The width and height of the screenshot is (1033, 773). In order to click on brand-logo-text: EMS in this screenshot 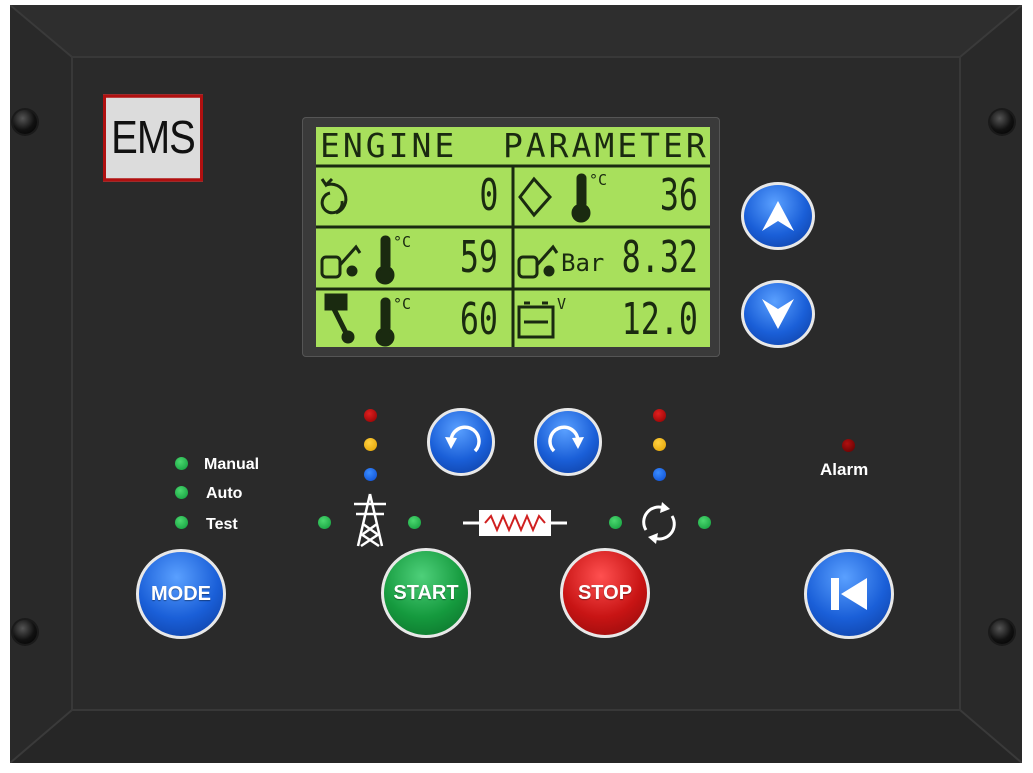, I will do `click(153, 137)`.